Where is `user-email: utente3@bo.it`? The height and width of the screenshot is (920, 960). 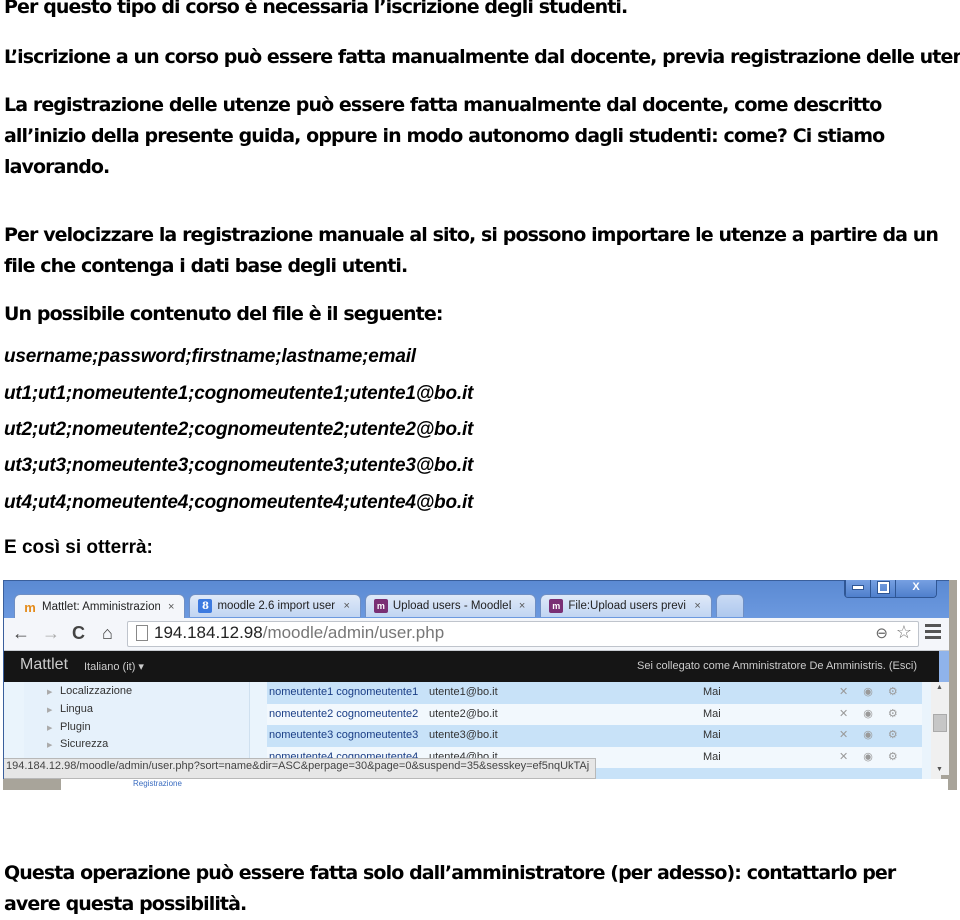
user-email: utente3@bo.it is located at coordinates (463, 735).